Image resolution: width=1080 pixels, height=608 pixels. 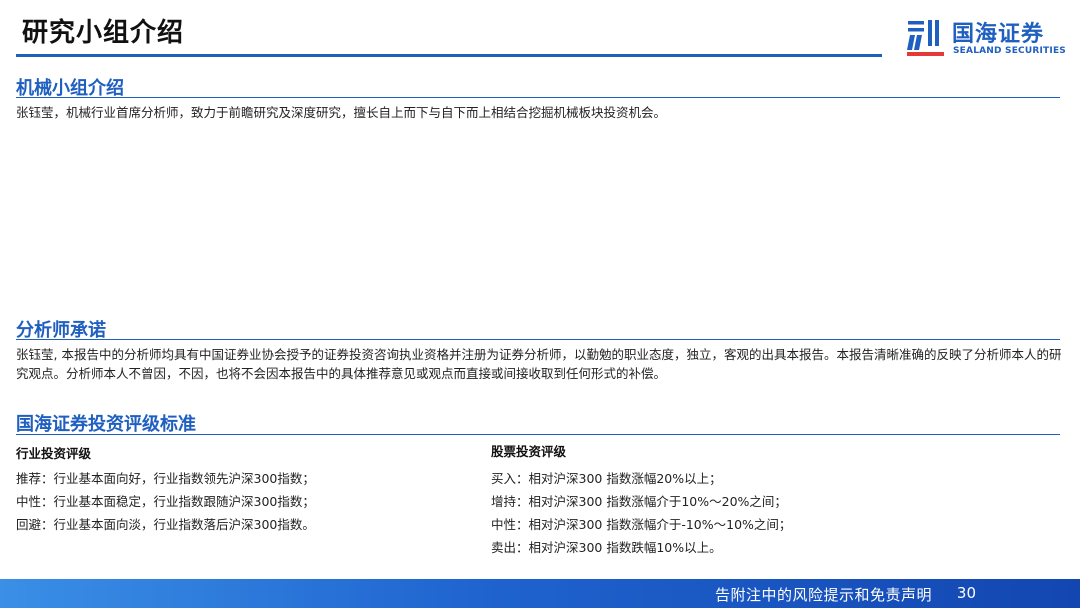 What do you see at coordinates (529, 451) in the screenshot?
I see `stock-rating-title: 股票投资评级` at bounding box center [529, 451].